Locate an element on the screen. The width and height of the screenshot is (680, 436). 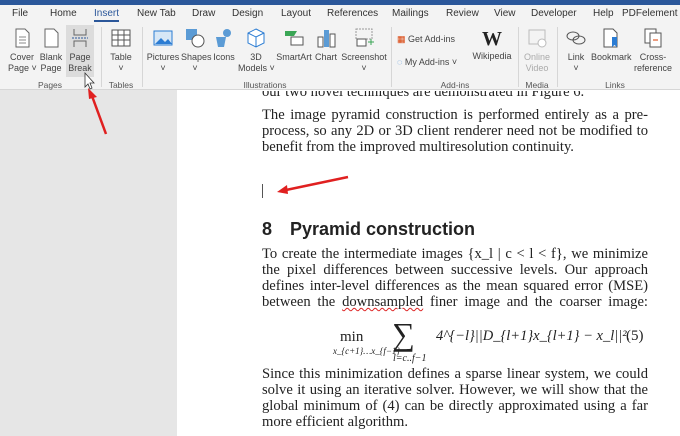
mouse-pointer-icon is located at coordinates (89, 80).